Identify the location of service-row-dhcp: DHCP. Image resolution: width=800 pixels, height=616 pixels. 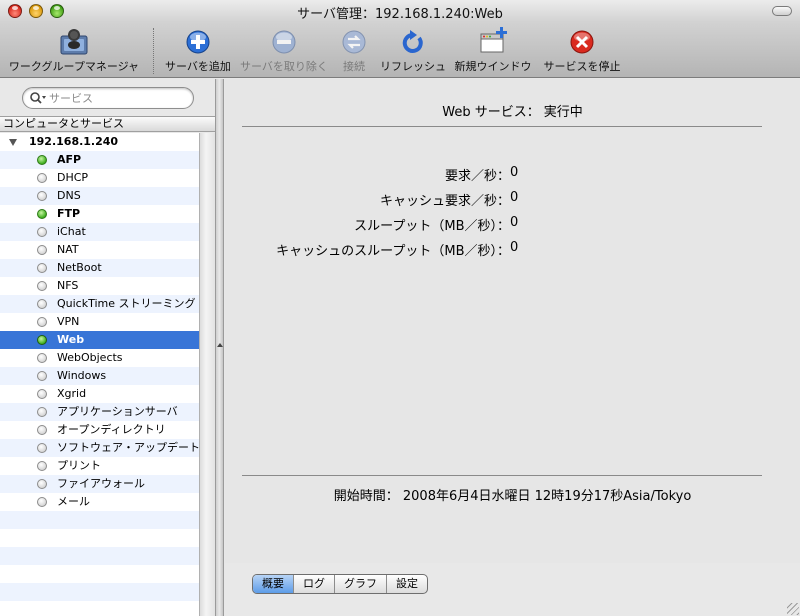
(99, 178).